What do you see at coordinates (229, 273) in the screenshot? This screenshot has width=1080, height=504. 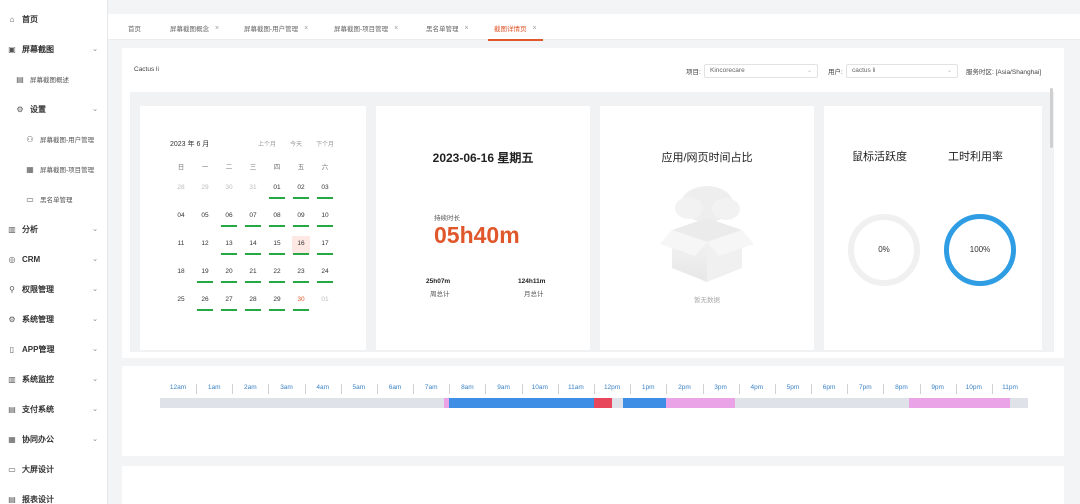 I see `calendar-day: 20` at bounding box center [229, 273].